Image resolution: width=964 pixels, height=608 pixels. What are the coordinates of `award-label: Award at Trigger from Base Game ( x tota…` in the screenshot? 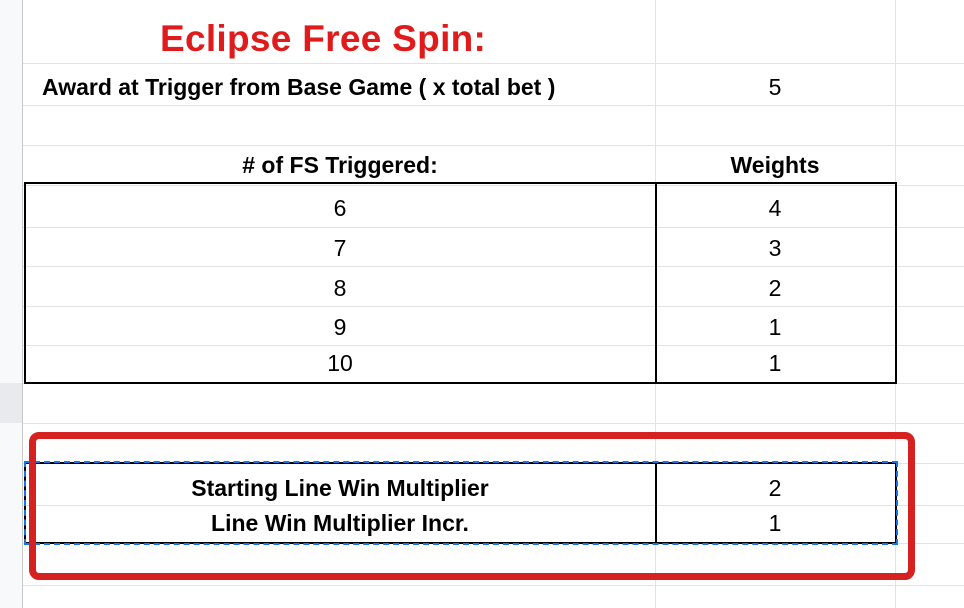 It's located at (298, 87).